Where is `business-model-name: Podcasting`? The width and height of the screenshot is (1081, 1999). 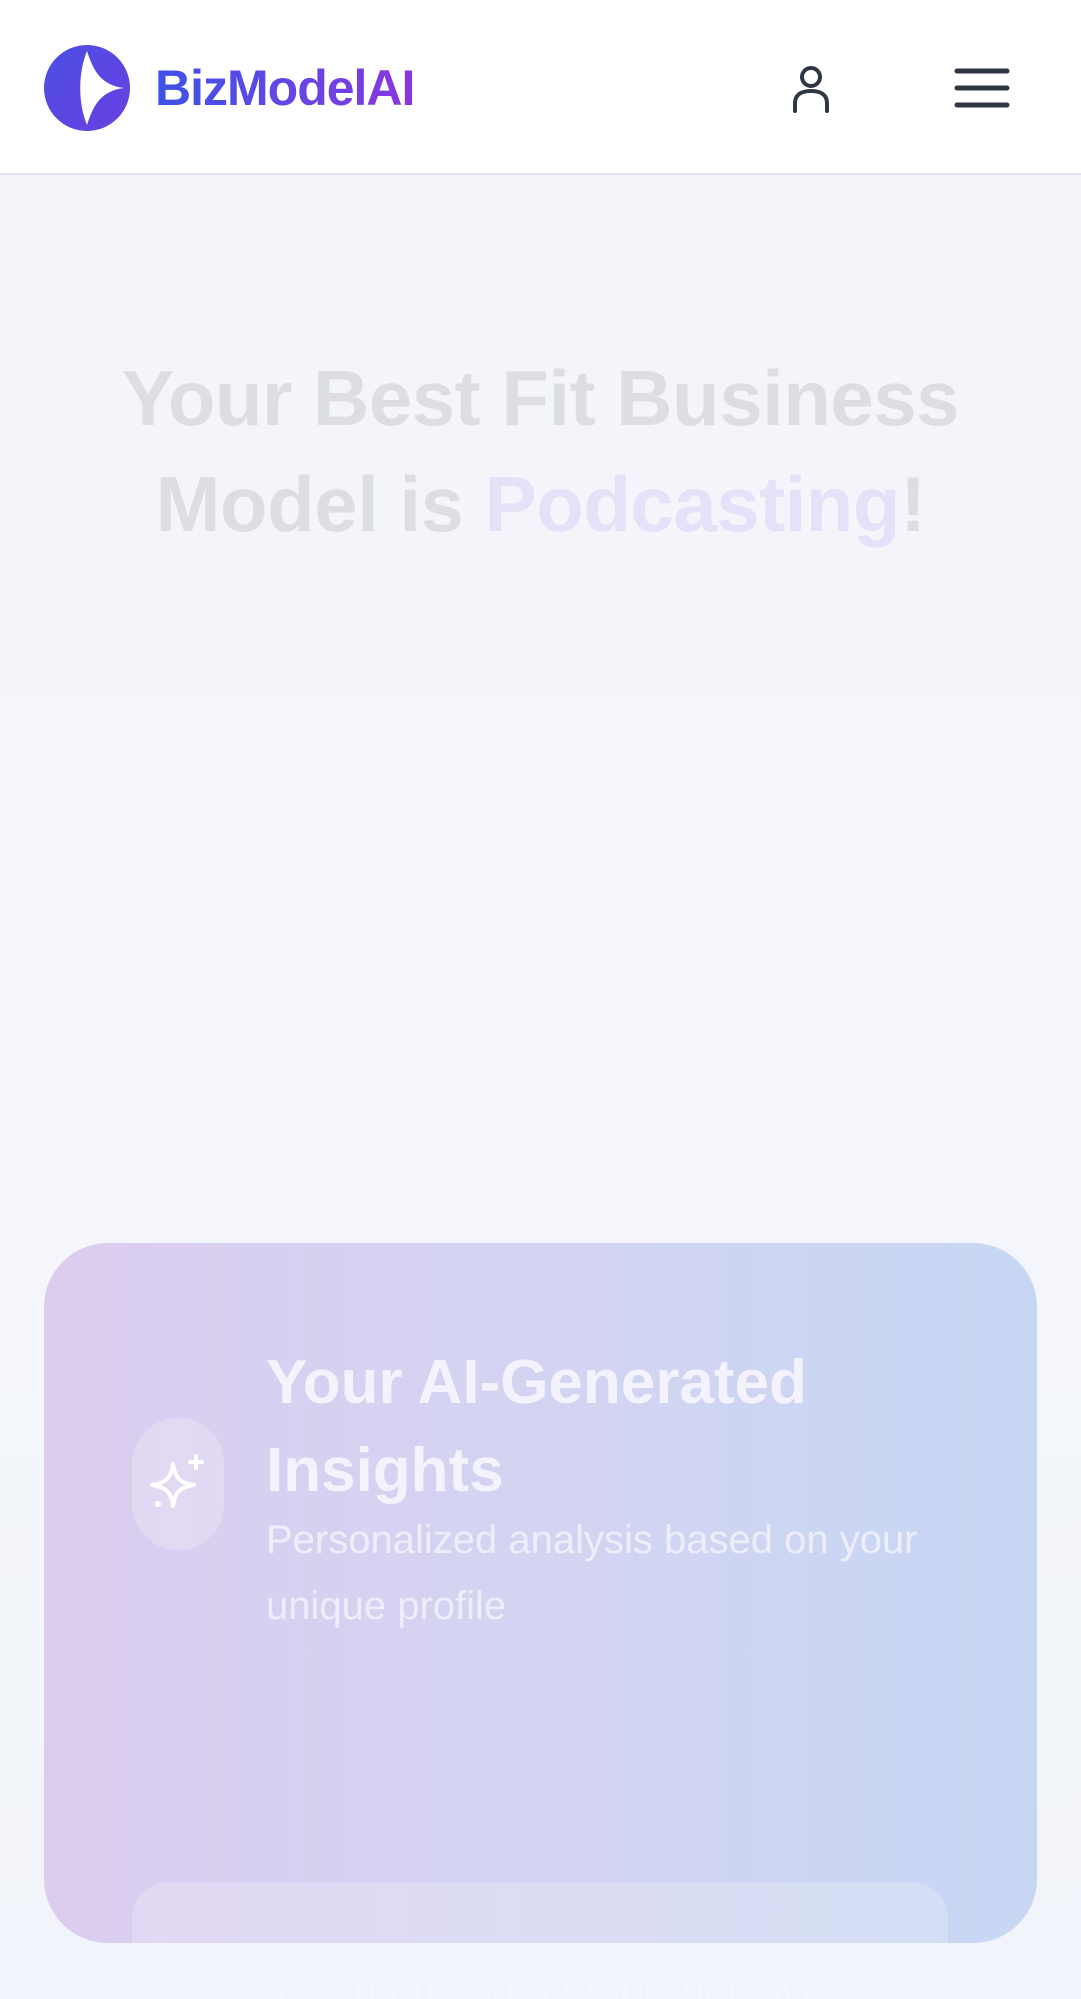
business-model-name: Podcasting is located at coordinates (692, 504).